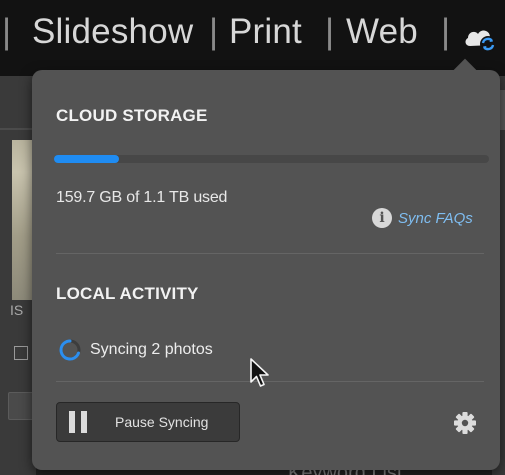 The width and height of the screenshot is (505, 475). Describe the element at coordinates (480, 38) in the screenshot. I see `cloud-sync-icon` at that location.